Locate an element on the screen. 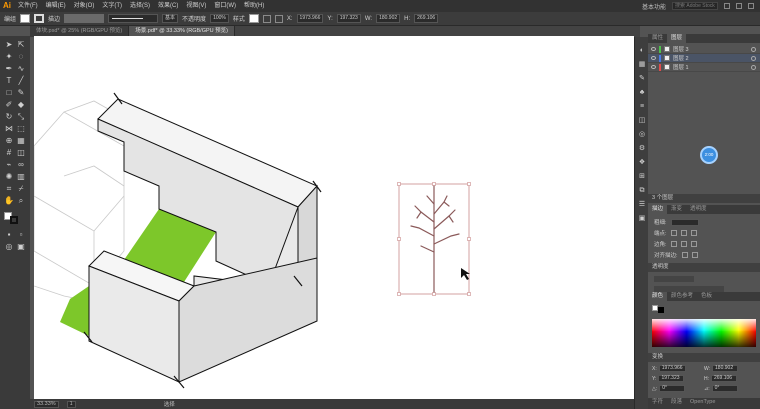  stroke-panel-icon: ≡ is located at coordinates (642, 107).